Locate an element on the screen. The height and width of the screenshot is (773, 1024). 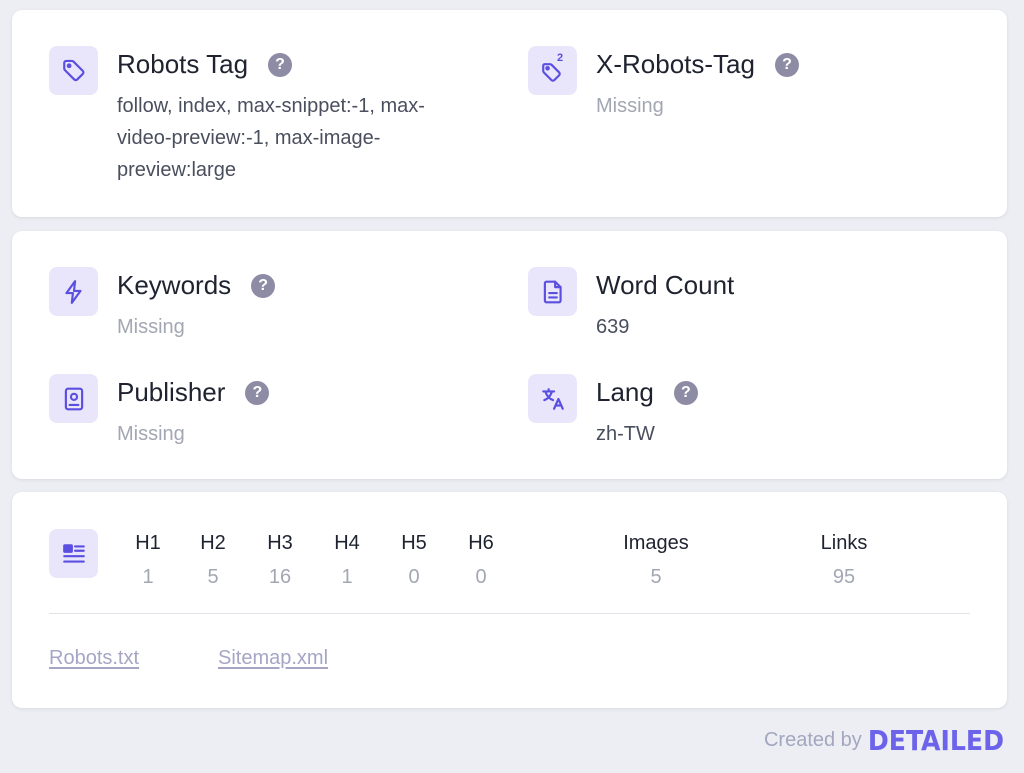
word-count-title: Word Count is located at coordinates (665, 285).